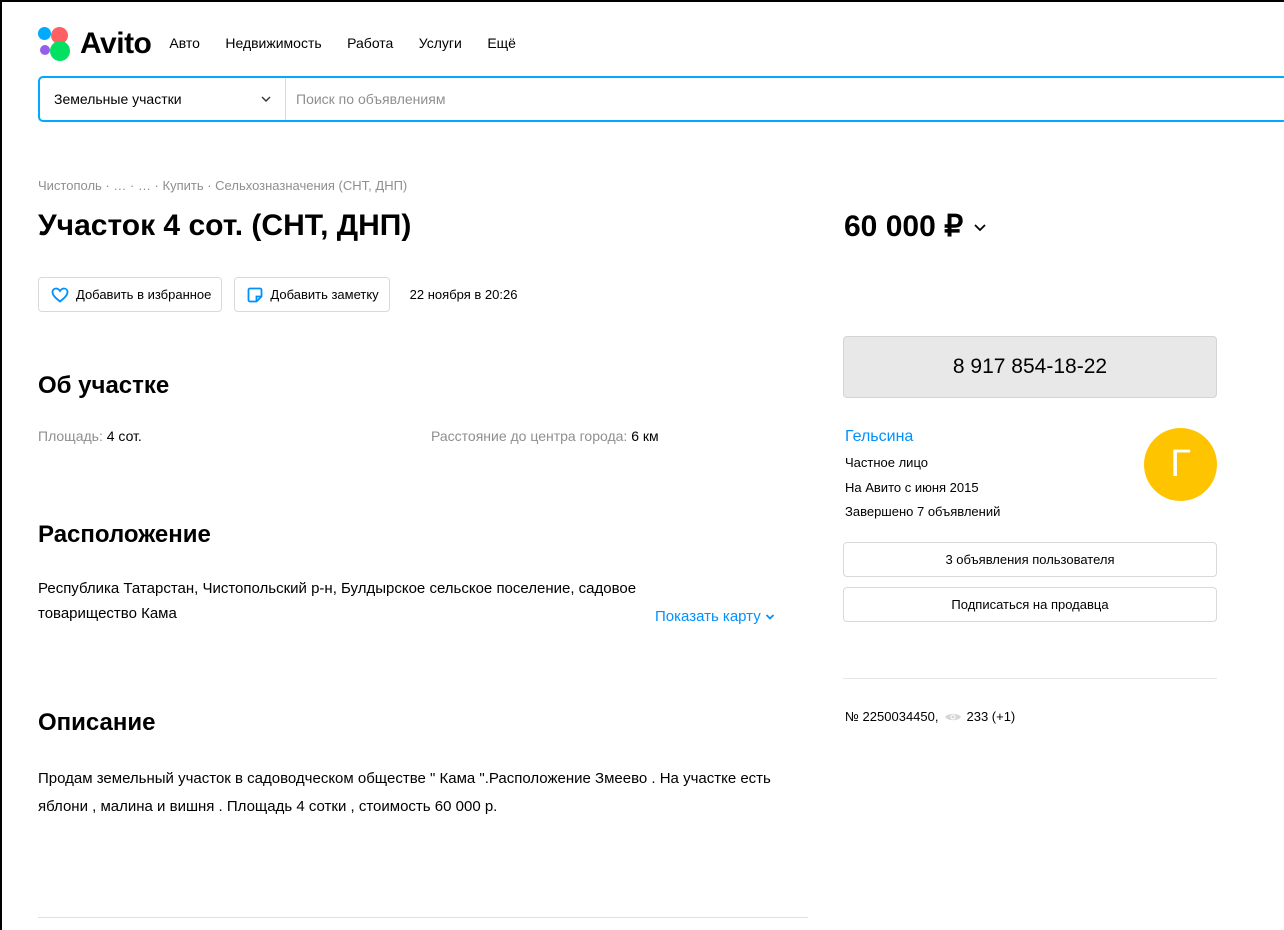  I want to click on add-to-favorites-button: Добавить в избранное, so click(130, 294).